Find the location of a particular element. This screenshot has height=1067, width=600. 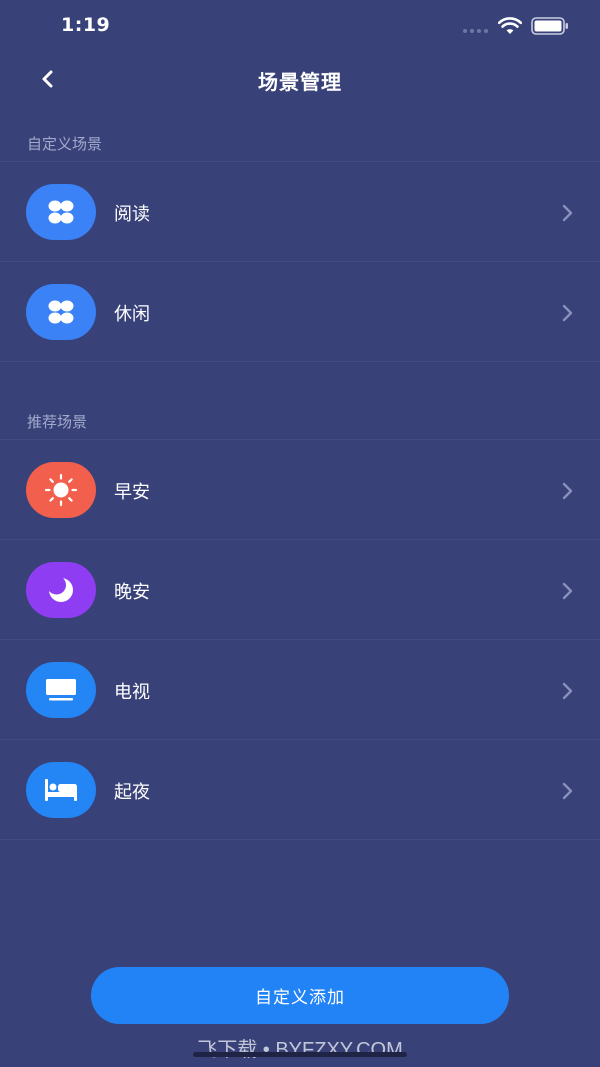

battery-icon is located at coordinates (549, 26).